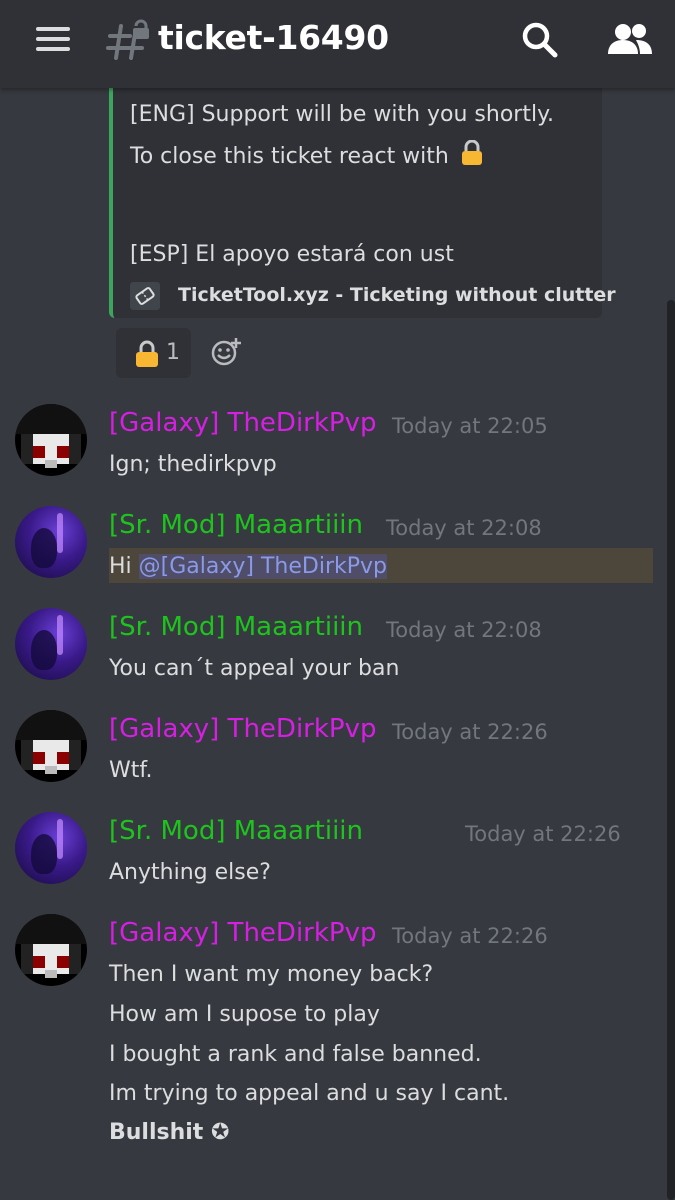  I want to click on embed-close-instruction: To close this ticket react with, so click(289, 156).